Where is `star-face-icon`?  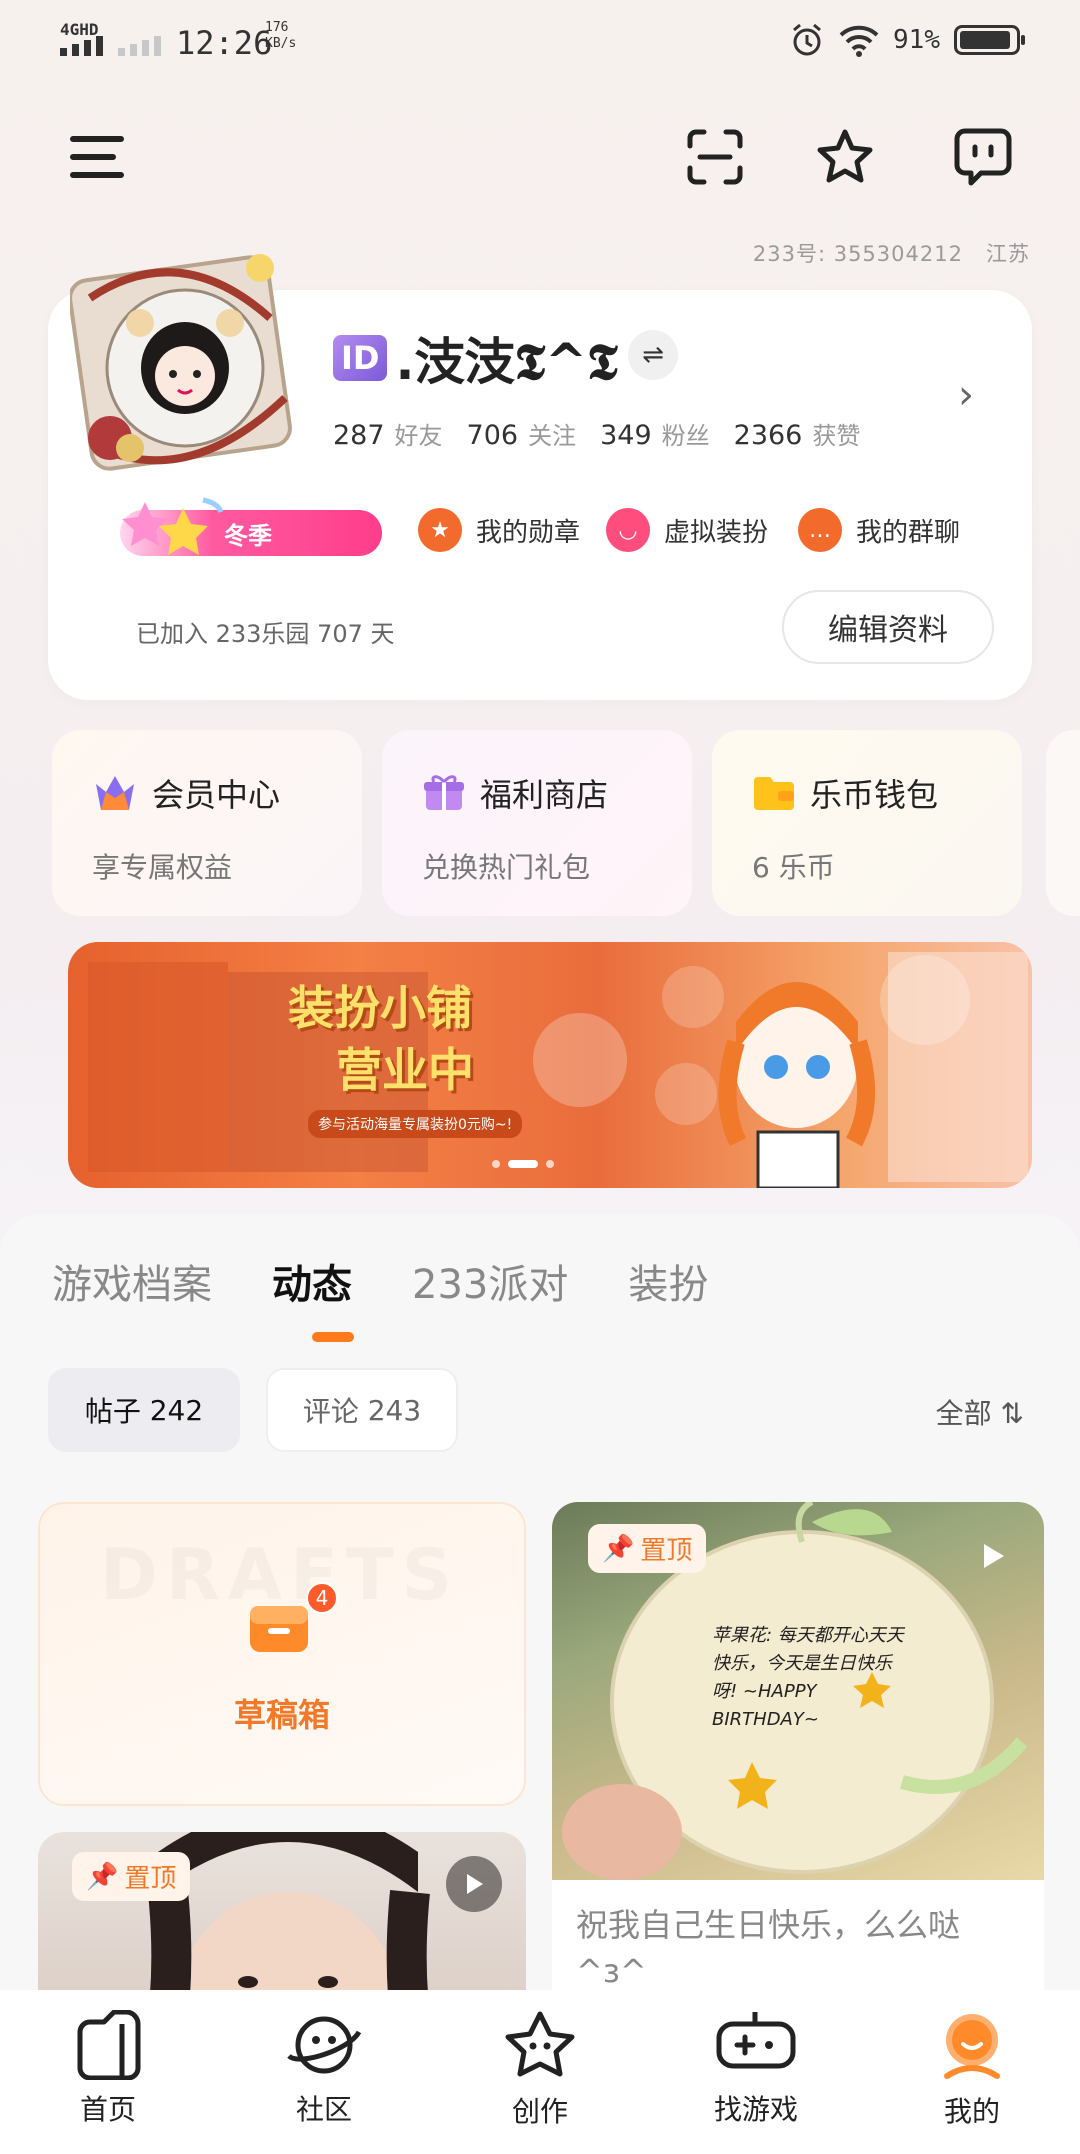 star-face-icon is located at coordinates (540, 2044).